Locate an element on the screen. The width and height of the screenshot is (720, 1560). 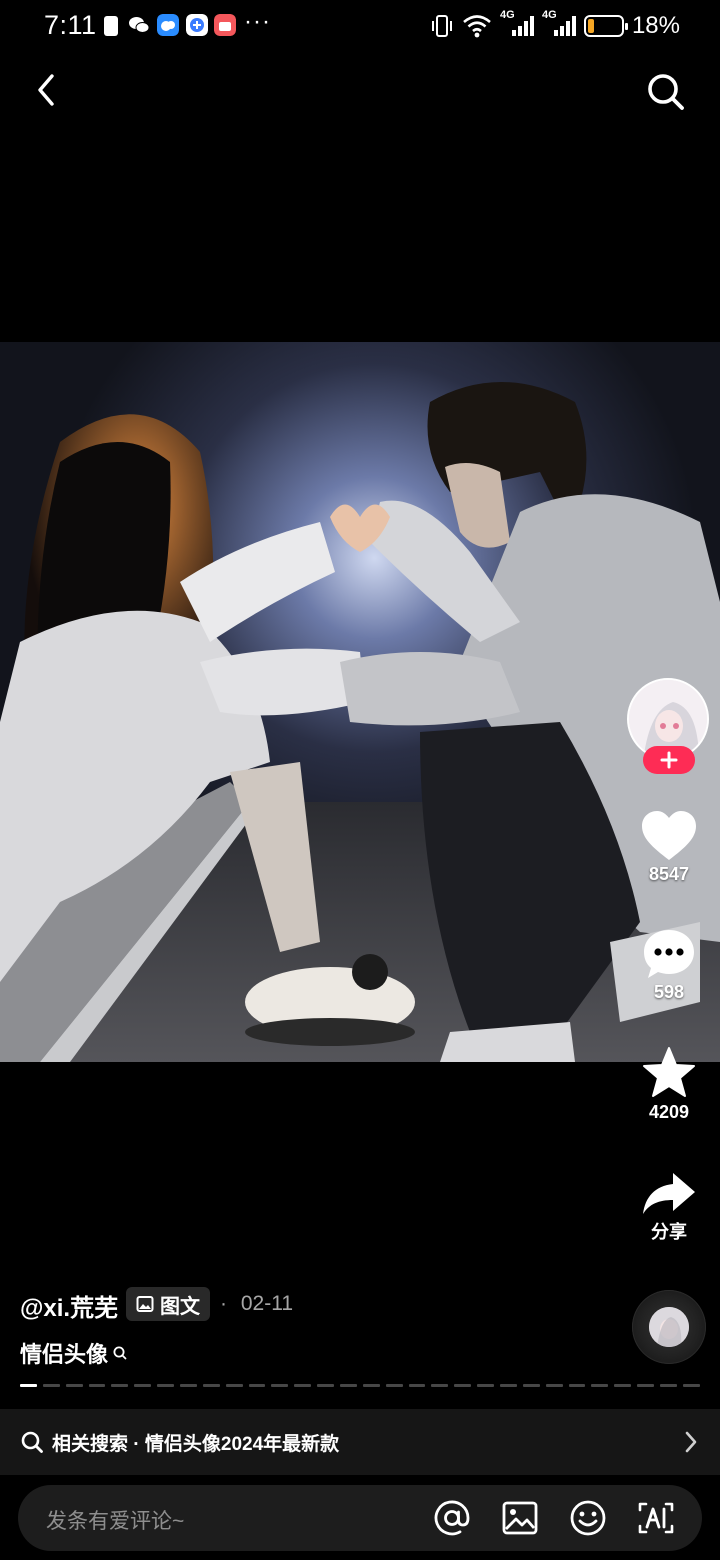
author-name: @xi.荒芜 is located at coordinates (69, 1305).